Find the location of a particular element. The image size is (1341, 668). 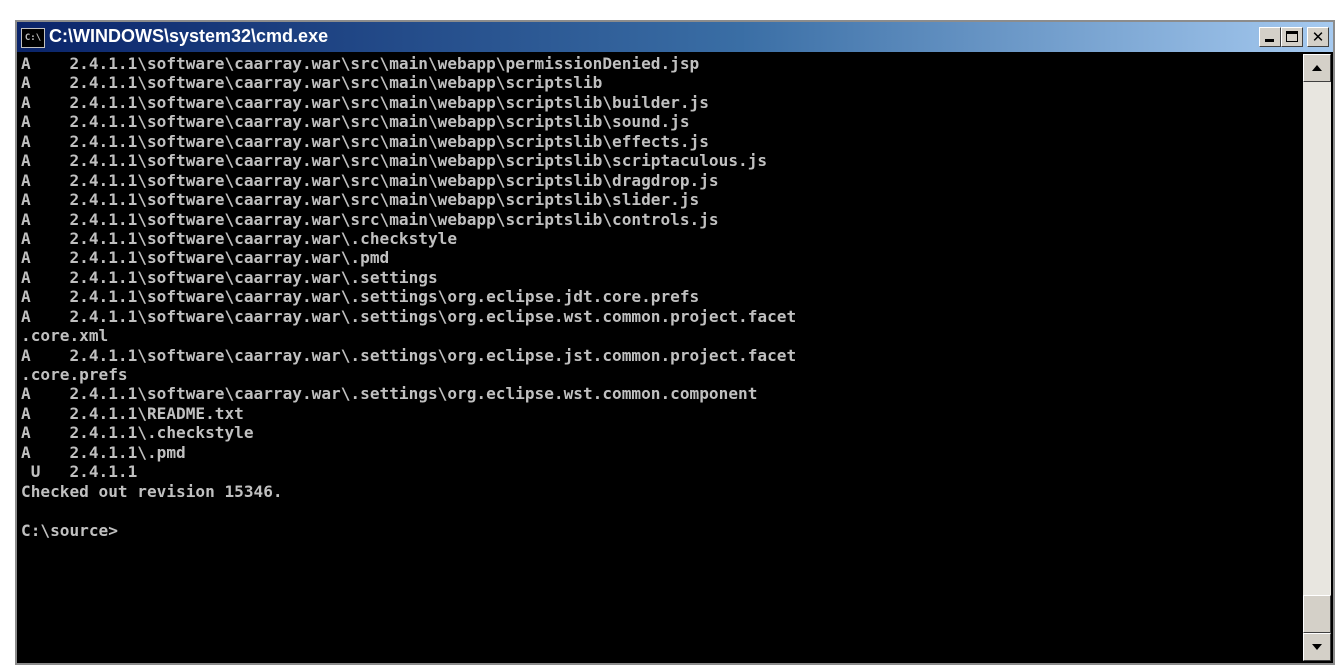

maximize-icon is located at coordinates (1292, 36).